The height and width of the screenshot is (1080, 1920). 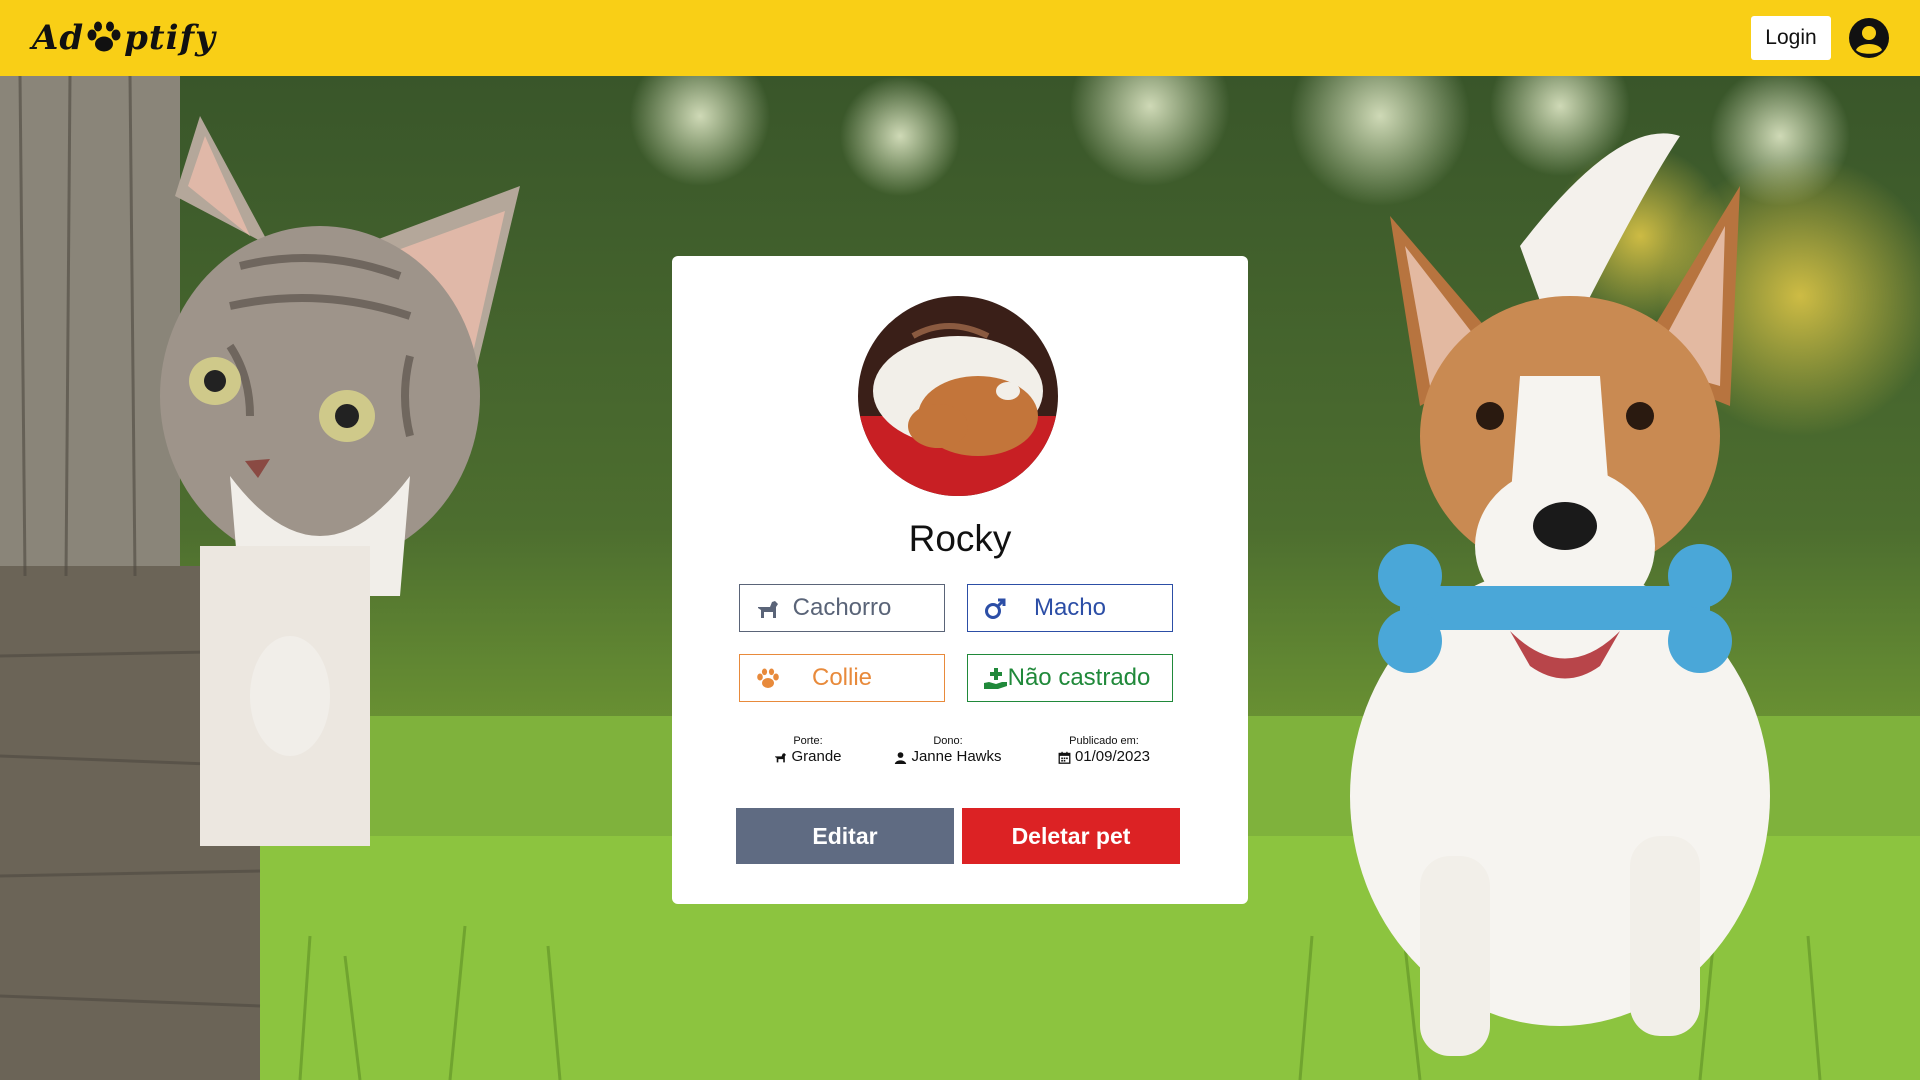 I want to click on size-caption: Porte:, so click(x=808, y=741).